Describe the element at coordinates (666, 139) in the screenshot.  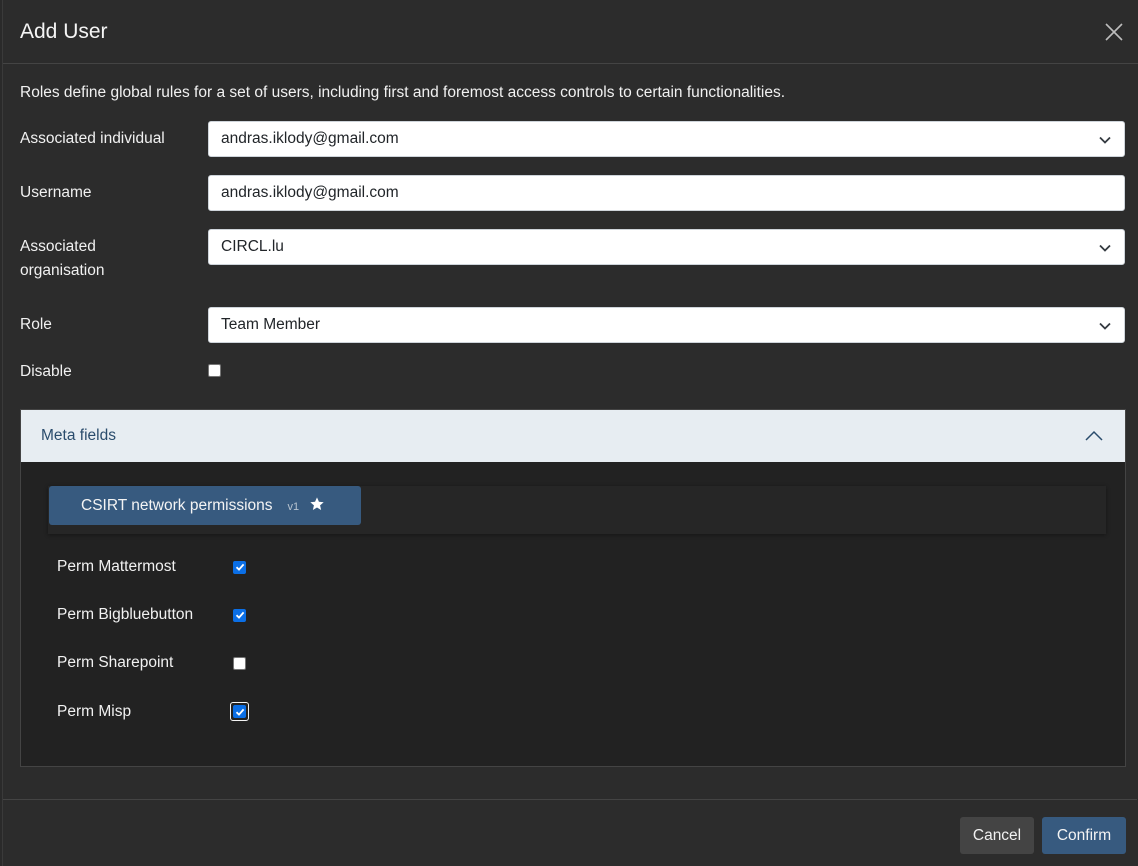
I see `associated-individual-select: andras.iklody@gmail.com` at that location.